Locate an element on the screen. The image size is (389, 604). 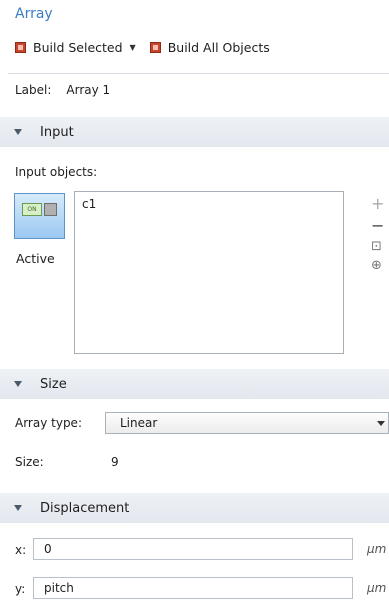
zoom-to-selection-icon: ⊕ is located at coordinates (380, 268).